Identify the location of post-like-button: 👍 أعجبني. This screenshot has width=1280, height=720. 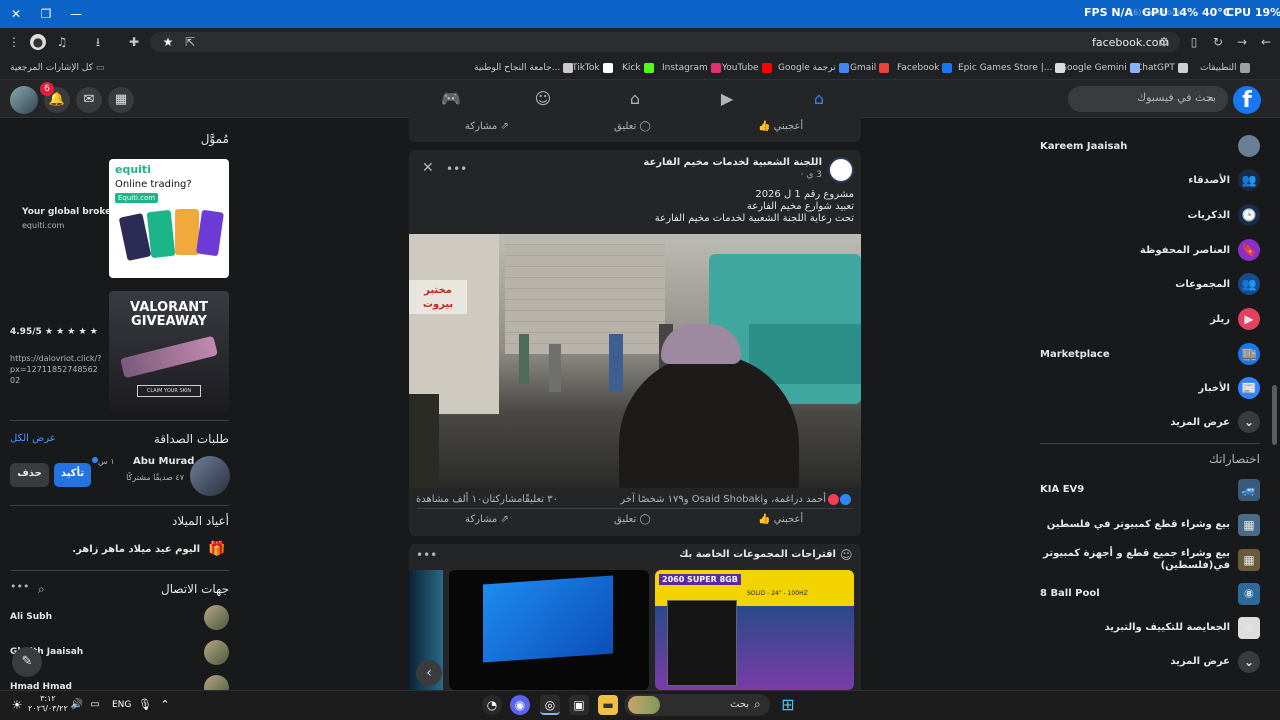
(780, 519).